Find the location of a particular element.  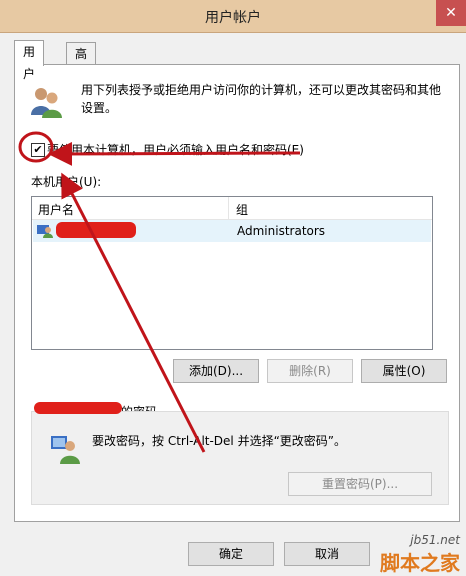

watermark: jb51.net 脚本之家 is located at coordinates (420, 554).